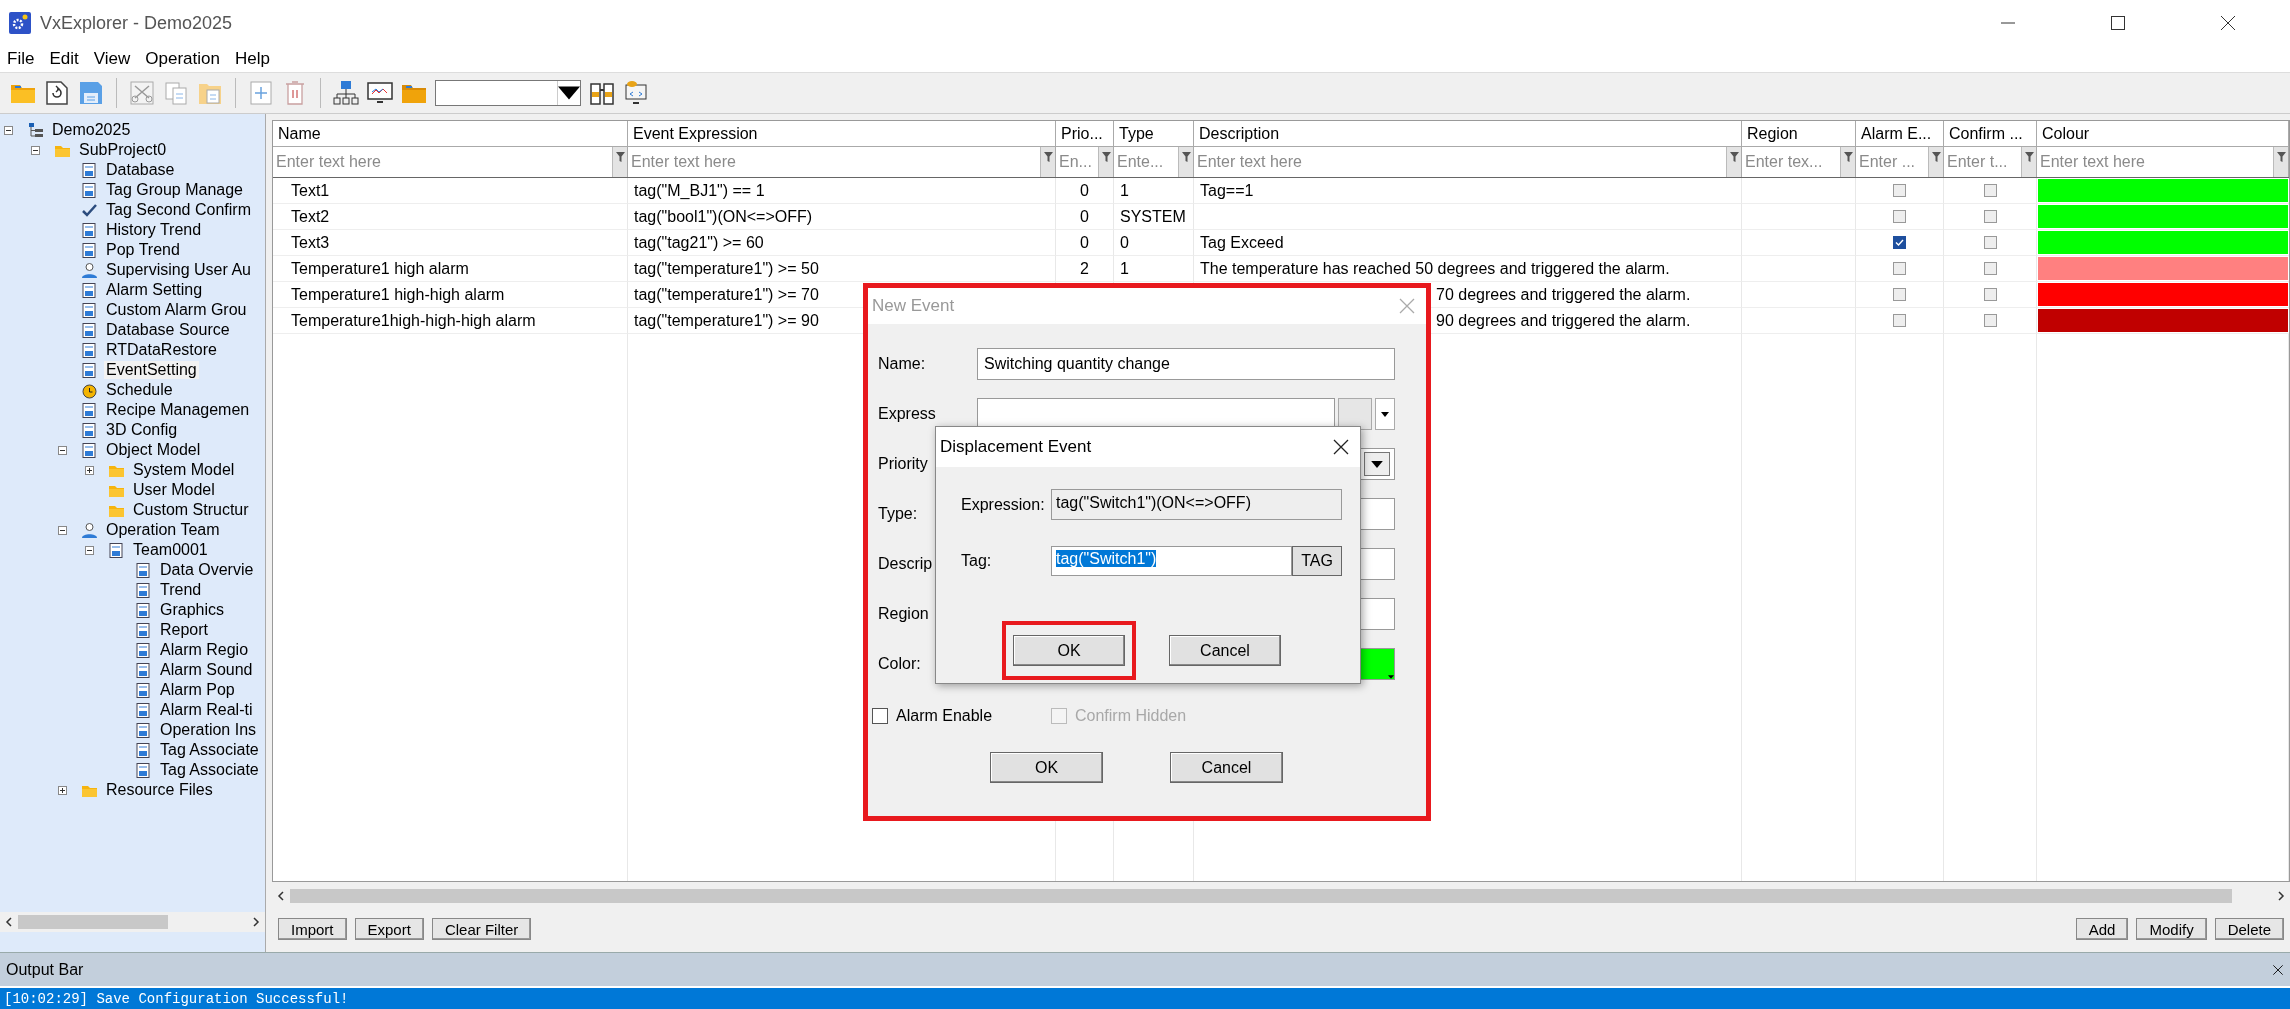 This screenshot has width=2290, height=1009. What do you see at coordinates (346, 93) in the screenshot?
I see `hierarchy-icon` at bounding box center [346, 93].